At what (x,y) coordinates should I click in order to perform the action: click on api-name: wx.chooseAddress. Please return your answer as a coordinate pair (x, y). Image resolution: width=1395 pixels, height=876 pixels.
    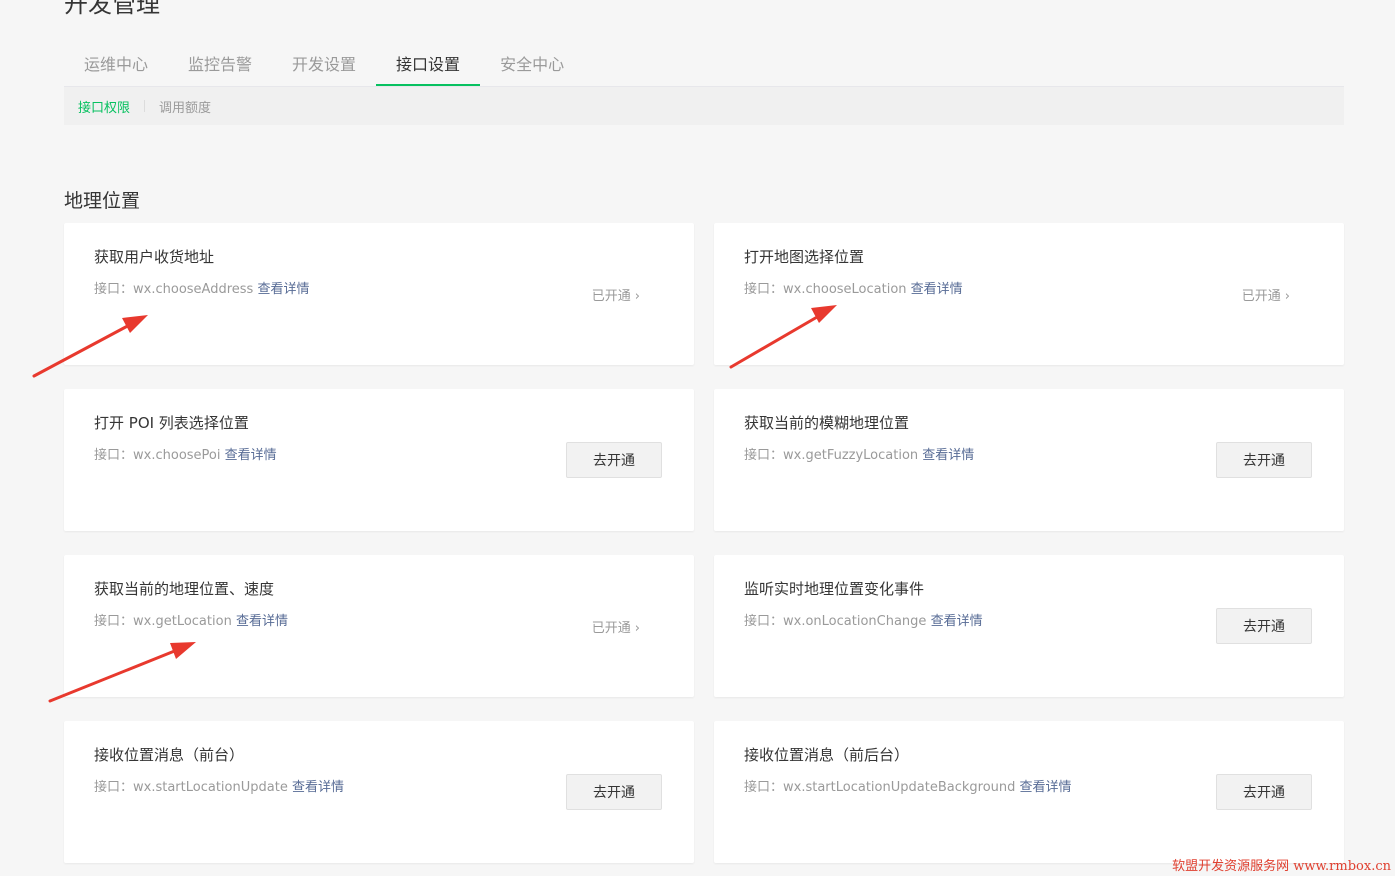
    Looking at the image, I should click on (193, 289).